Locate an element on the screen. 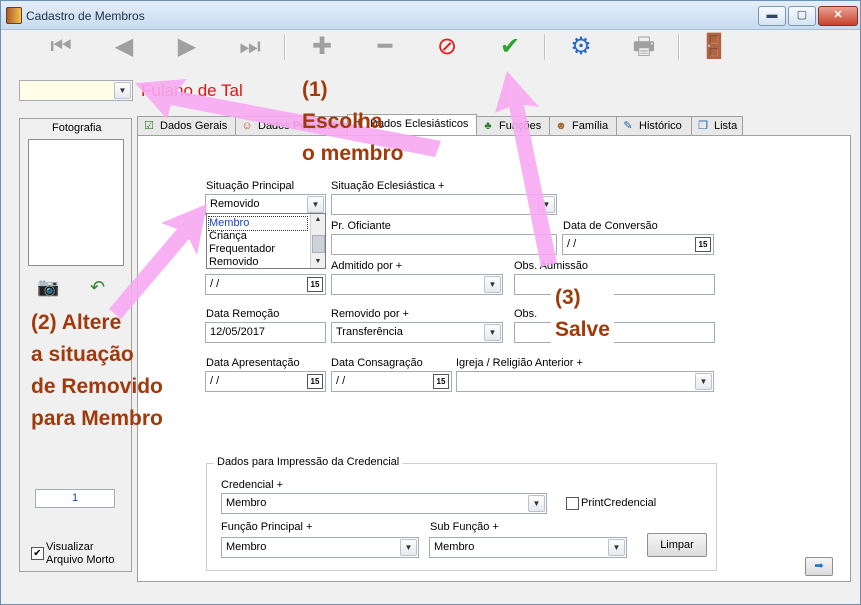  member-name: Fulano de Tal is located at coordinates (192, 90).